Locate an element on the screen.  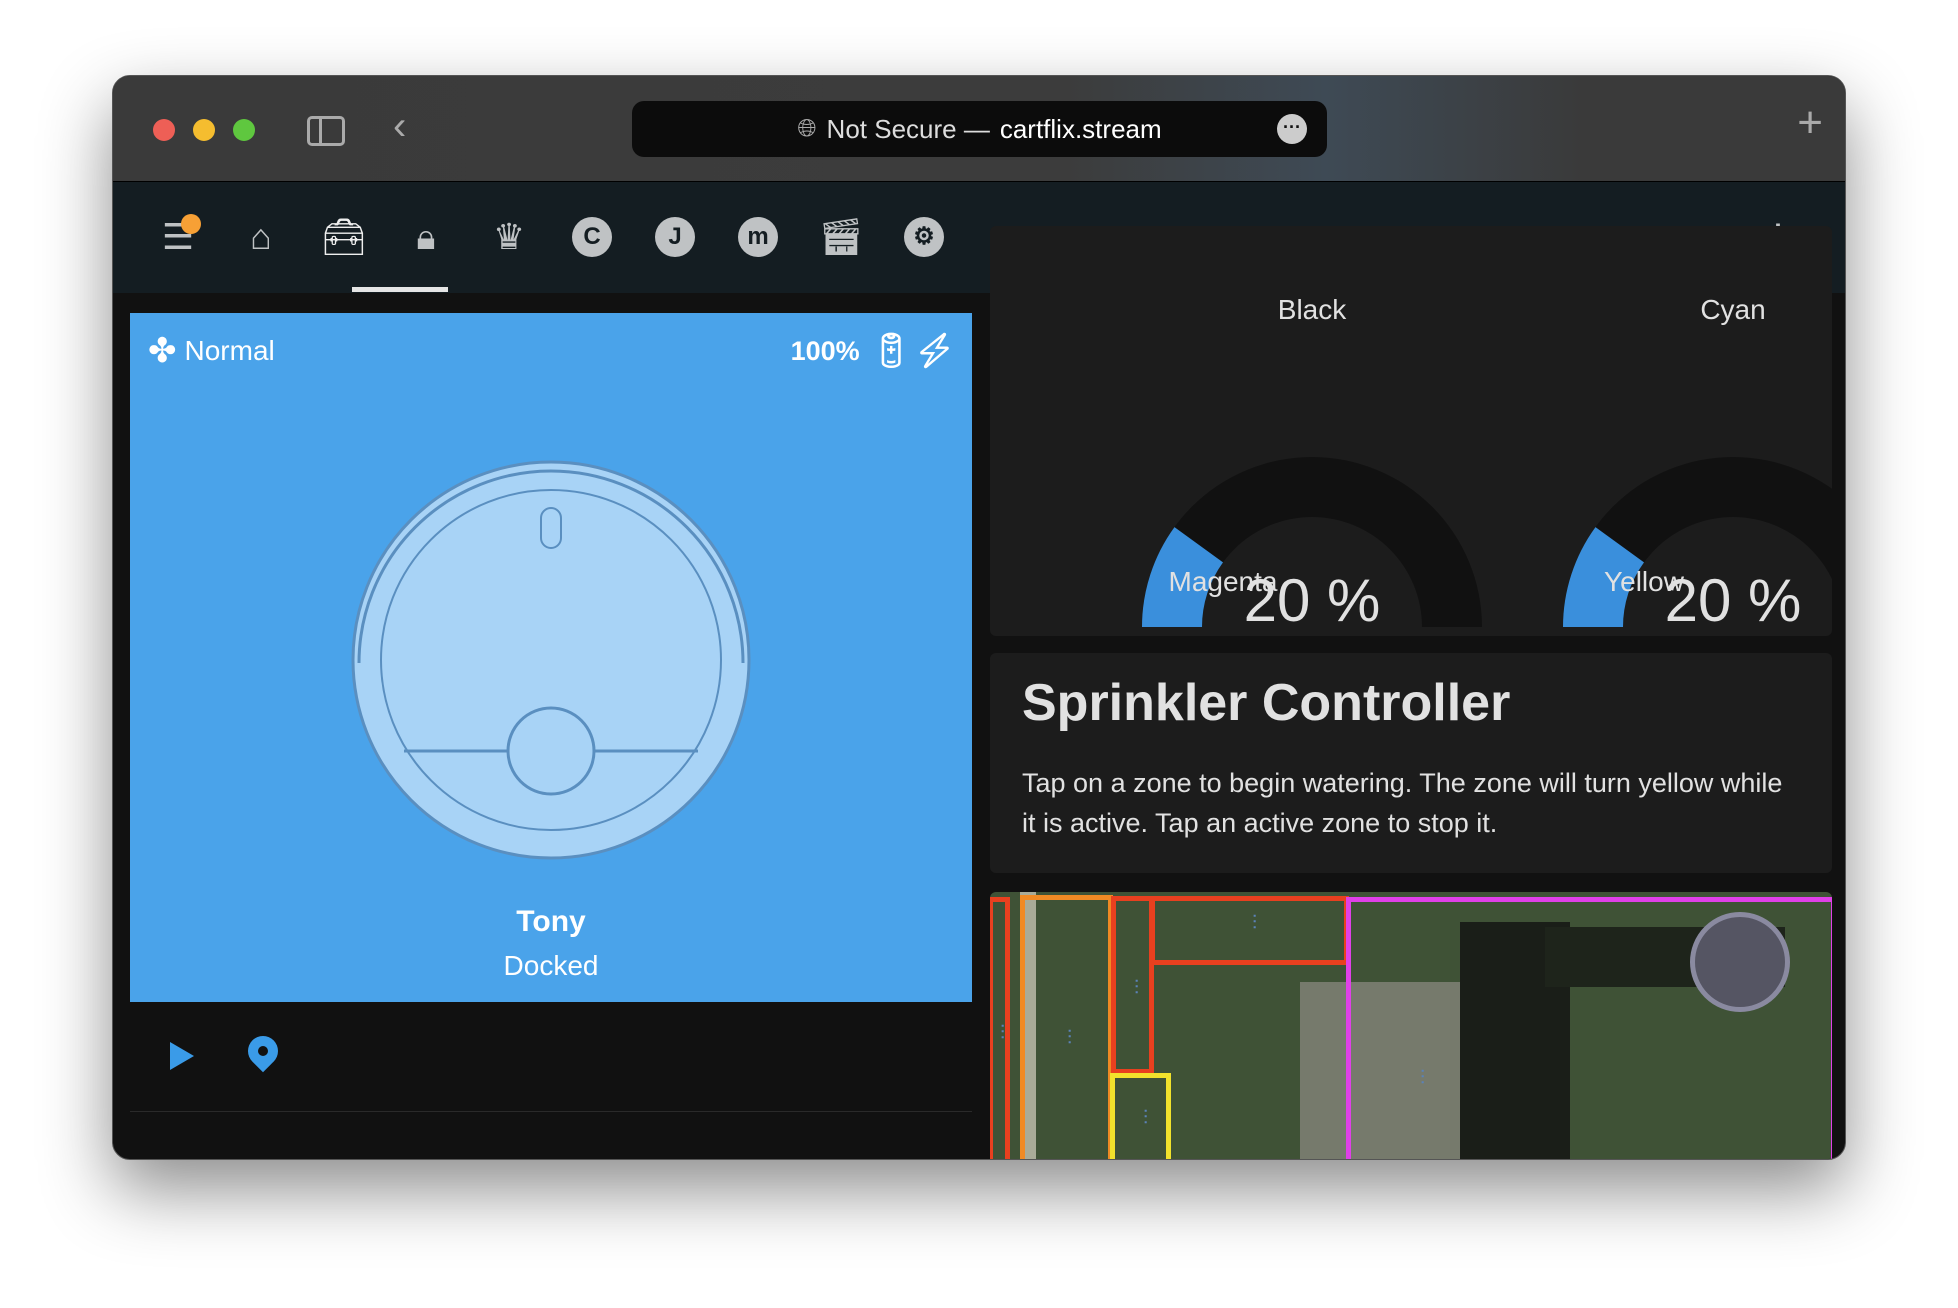
robot-vacuum-image is located at coordinates (551, 660).